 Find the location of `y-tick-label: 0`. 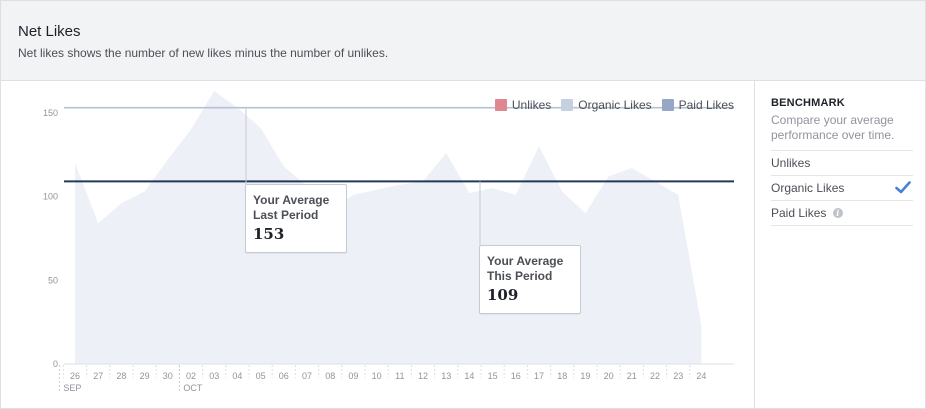

y-tick-label: 0 is located at coordinates (55, 364).